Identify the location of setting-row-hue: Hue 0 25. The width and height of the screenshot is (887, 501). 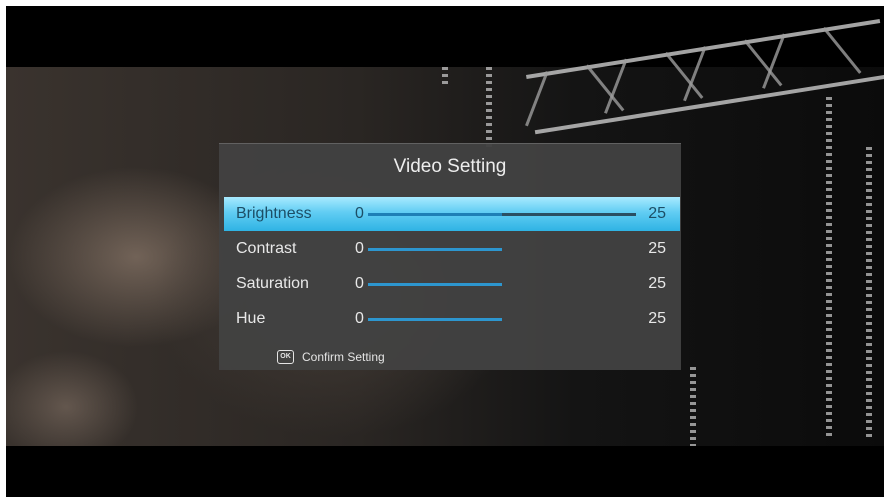
(452, 319).